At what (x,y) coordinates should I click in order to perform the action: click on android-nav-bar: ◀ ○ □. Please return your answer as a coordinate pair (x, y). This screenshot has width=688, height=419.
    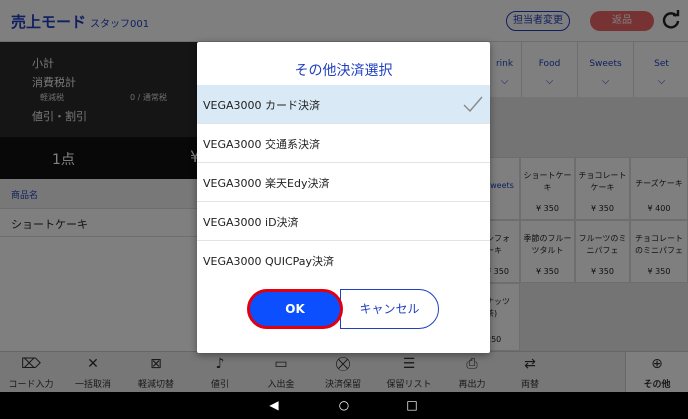
    Looking at the image, I should click on (344, 405).